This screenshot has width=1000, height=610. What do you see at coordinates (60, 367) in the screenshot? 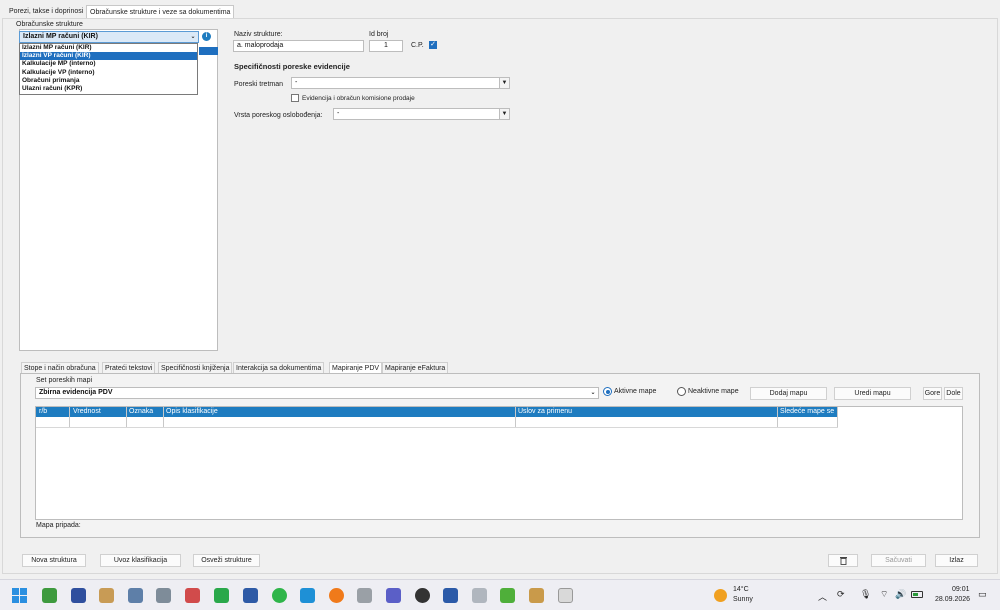
I see `tab-stope: Stope i način obračuna` at bounding box center [60, 367].